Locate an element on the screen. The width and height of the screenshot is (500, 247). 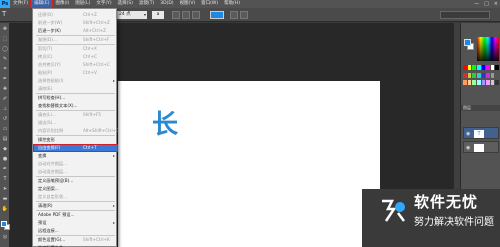
gradient-tool-icon: ▤ is located at coordinates (5, 139).